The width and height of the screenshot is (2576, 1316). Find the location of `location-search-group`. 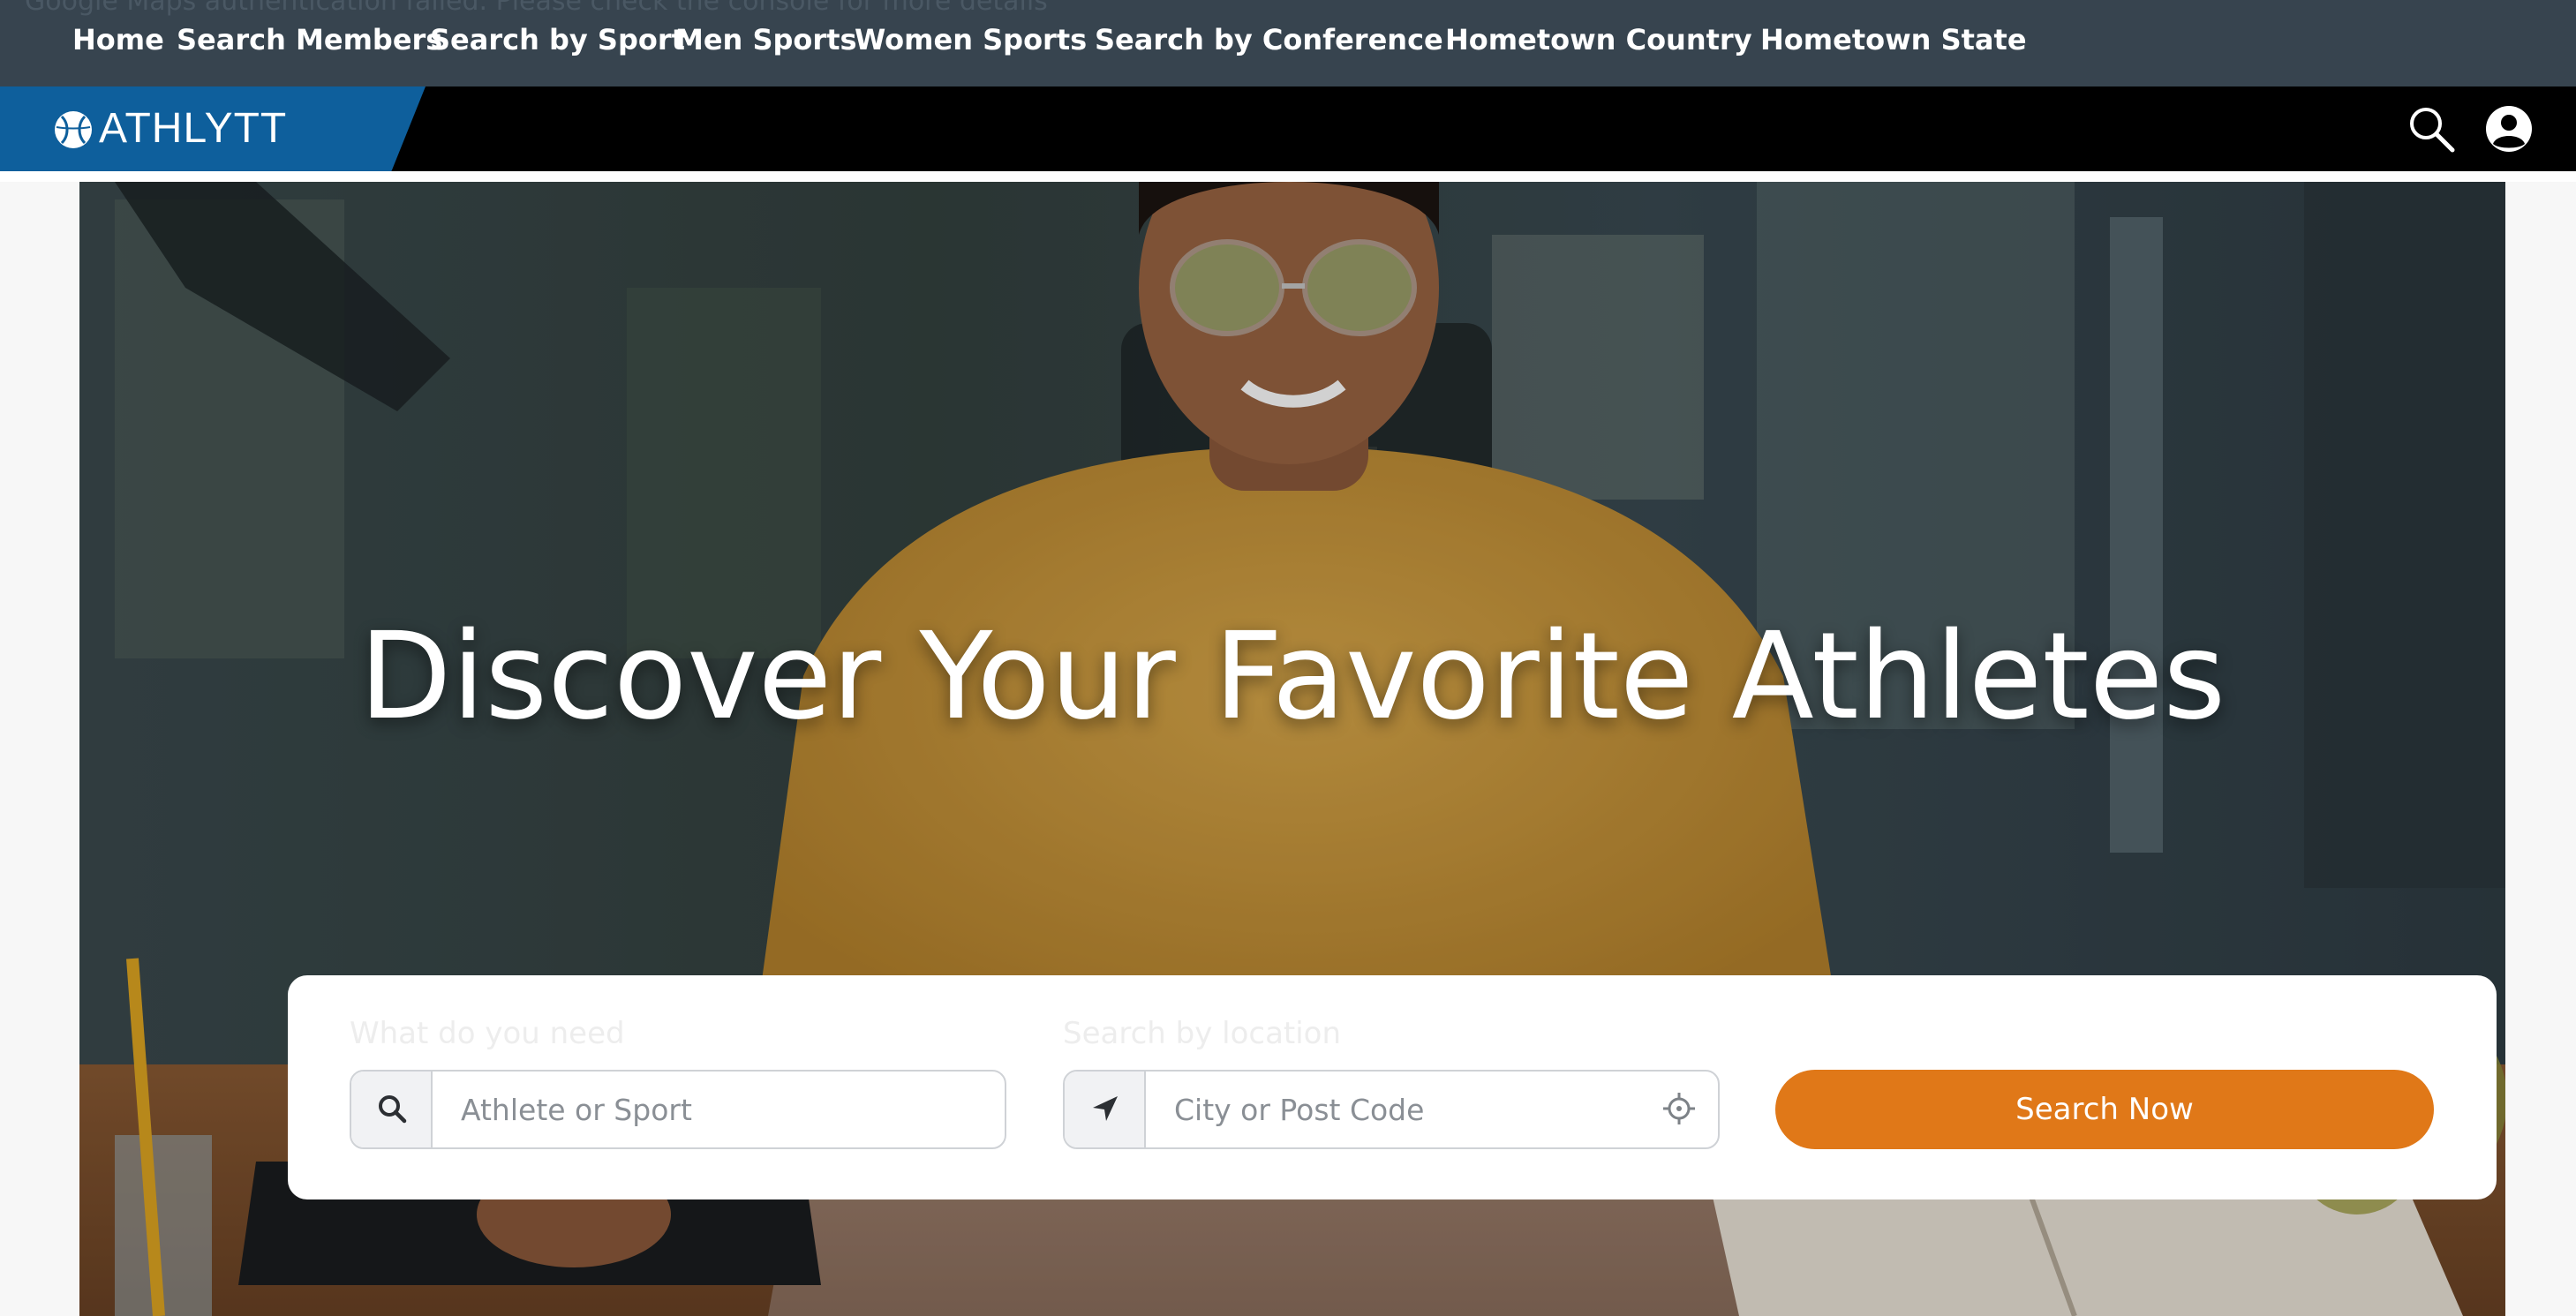

location-search-group is located at coordinates (1392, 1109).